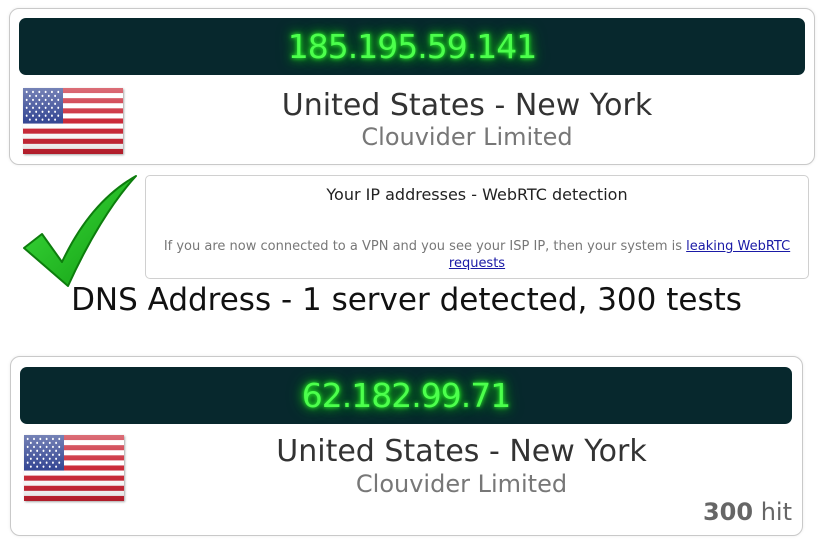 The height and width of the screenshot is (550, 825). I want to click on dns-isp: Clouvider Limited, so click(461, 484).